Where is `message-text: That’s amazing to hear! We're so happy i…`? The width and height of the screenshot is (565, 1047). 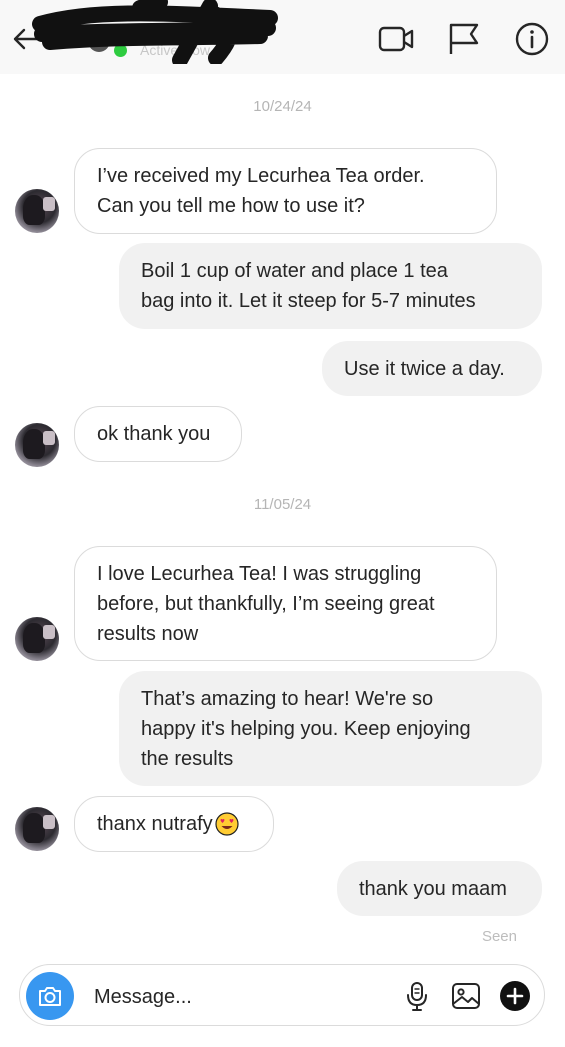
message-text: That’s amazing to hear! We're so happy i… is located at coordinates (306, 728).